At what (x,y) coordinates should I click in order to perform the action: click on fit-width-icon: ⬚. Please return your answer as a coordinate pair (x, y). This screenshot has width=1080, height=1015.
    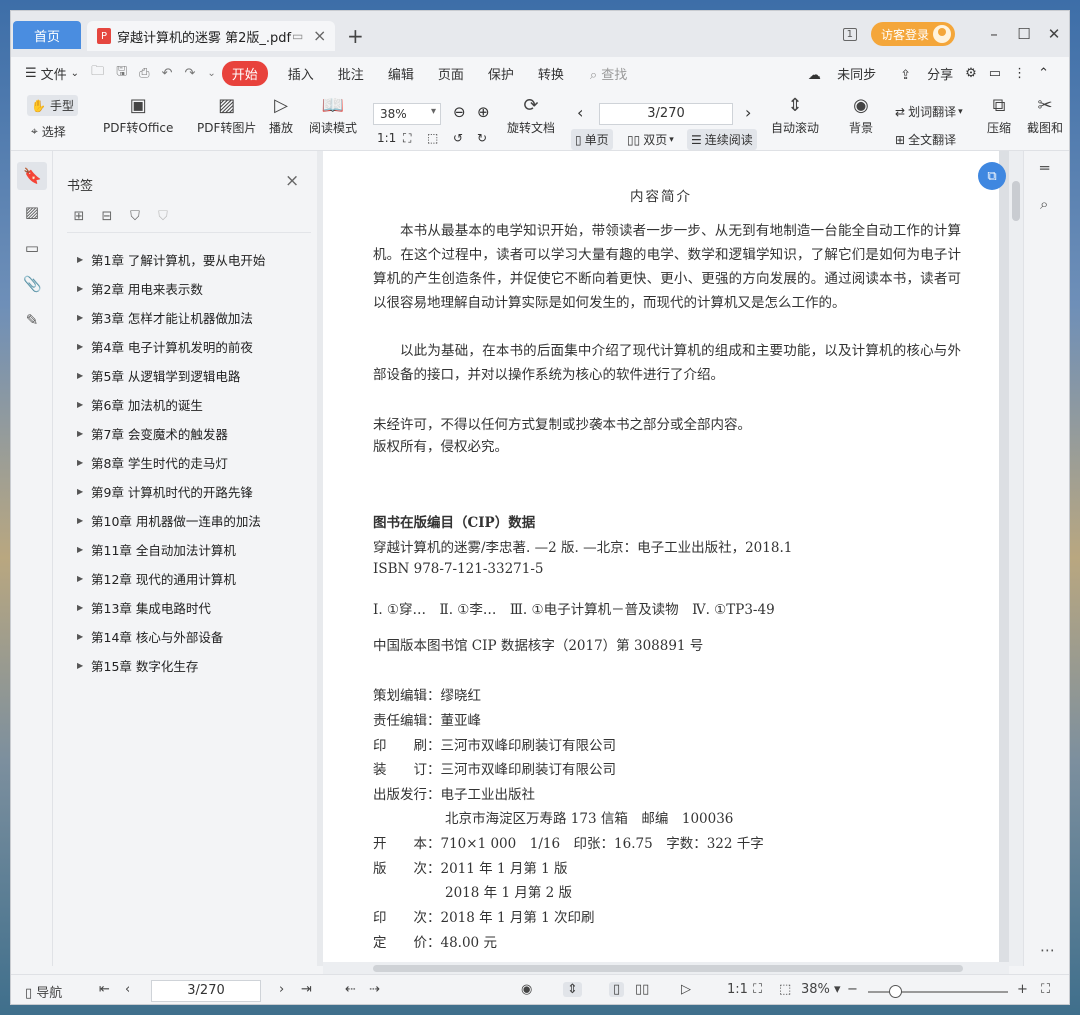
    Looking at the image, I should click on (432, 138).